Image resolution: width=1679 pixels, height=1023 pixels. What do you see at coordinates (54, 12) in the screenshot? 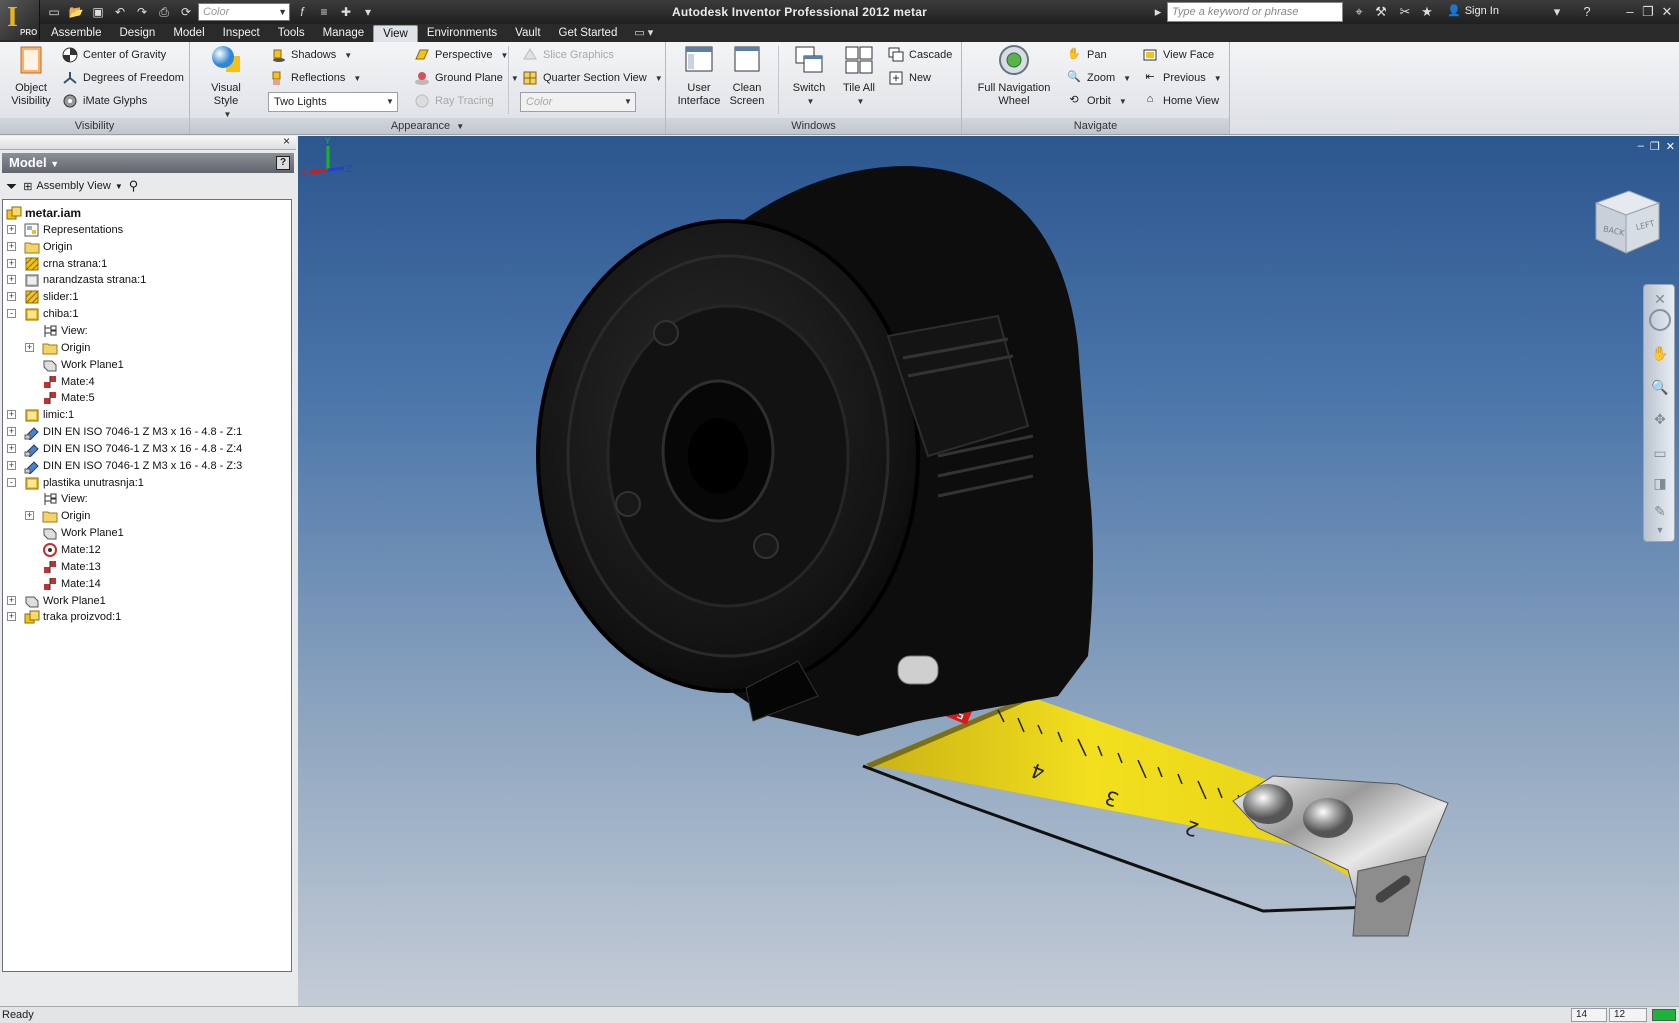
I see `new-file-icon: ▭` at bounding box center [54, 12].